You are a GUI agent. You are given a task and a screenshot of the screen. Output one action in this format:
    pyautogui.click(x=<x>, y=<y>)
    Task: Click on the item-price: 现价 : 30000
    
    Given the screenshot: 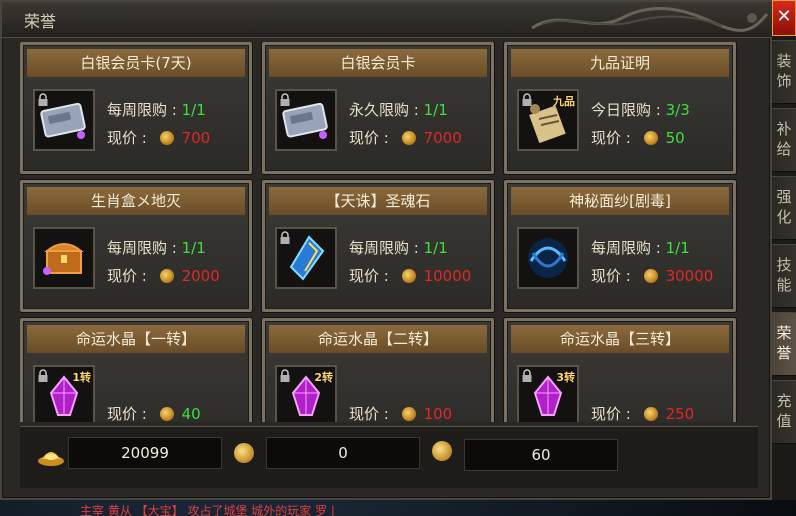 What is the action you would take?
    pyautogui.click(x=652, y=275)
    